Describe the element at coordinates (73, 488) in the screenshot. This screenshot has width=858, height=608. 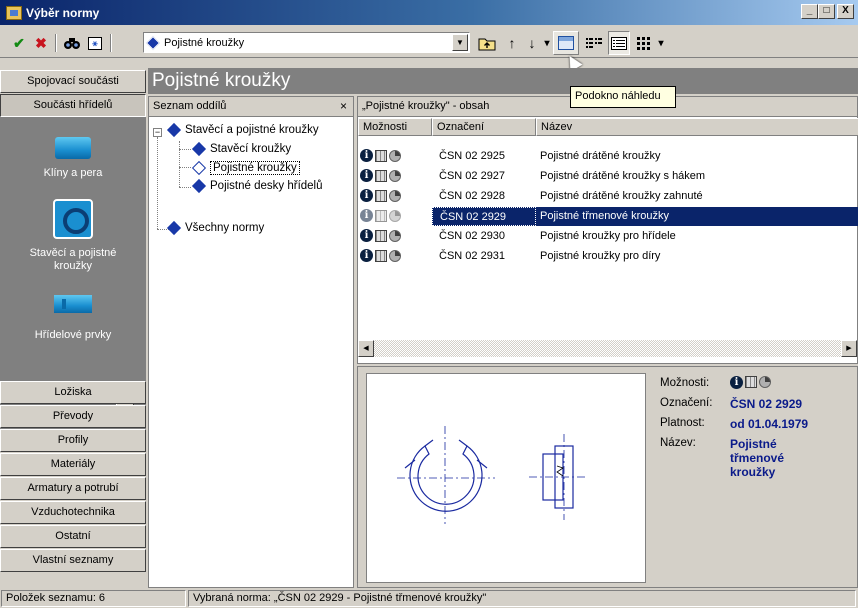
I see `category-button: Armatury a potrubí` at that location.